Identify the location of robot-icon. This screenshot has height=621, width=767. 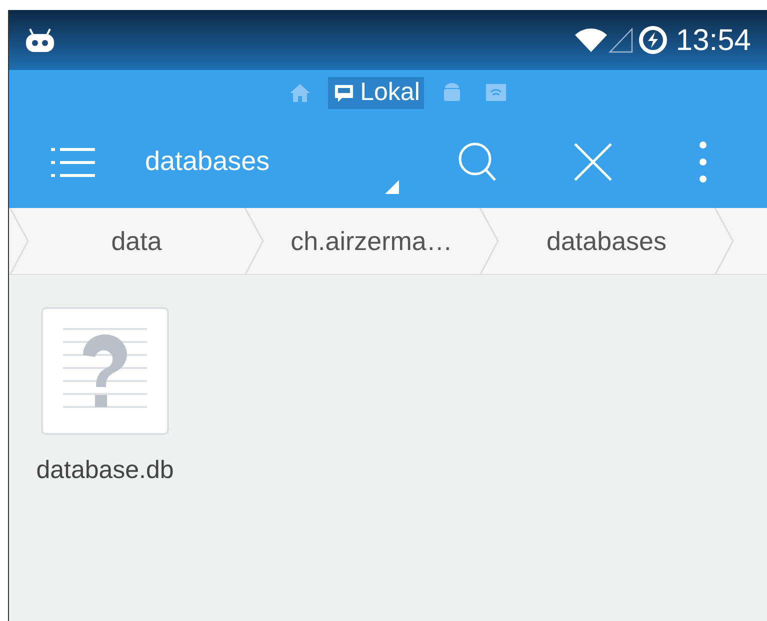
(40, 40).